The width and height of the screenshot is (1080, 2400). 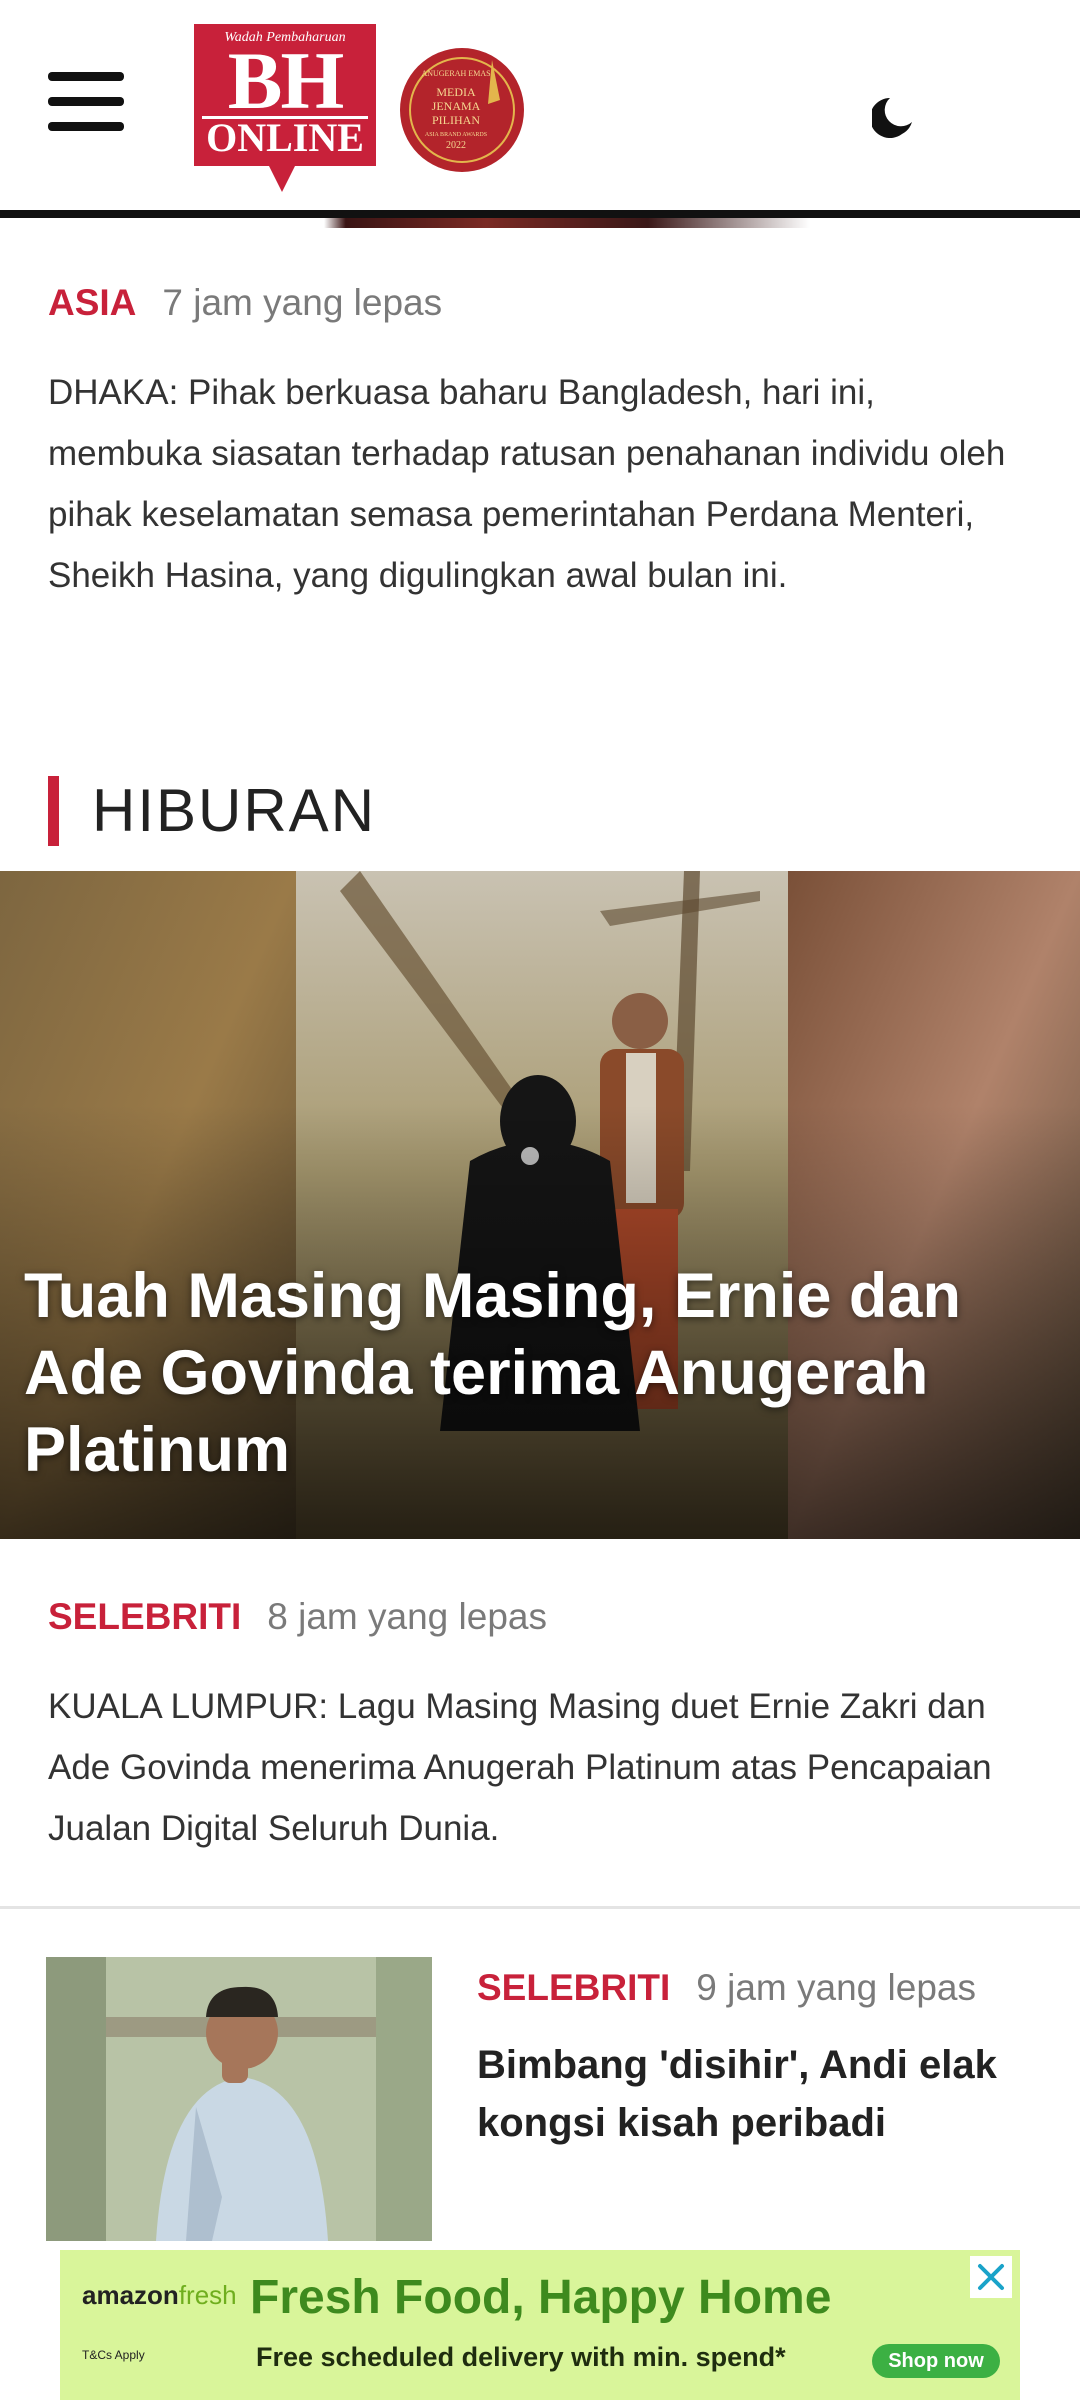 What do you see at coordinates (113, 2355) in the screenshot?
I see `ad-fine-print: T&Cs Apply` at bounding box center [113, 2355].